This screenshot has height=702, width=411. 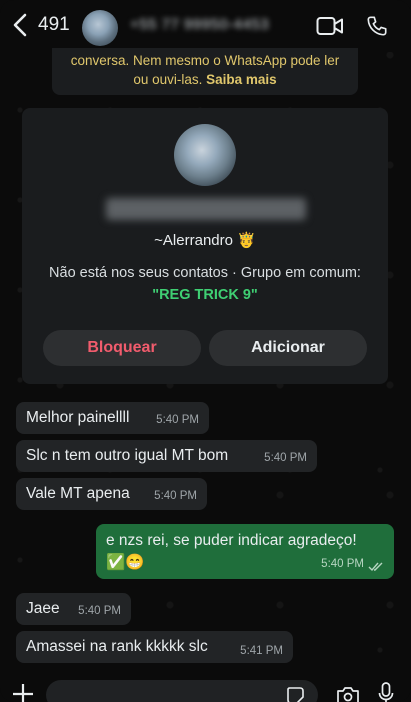 I want to click on plus-icon, so click(x=23, y=692).